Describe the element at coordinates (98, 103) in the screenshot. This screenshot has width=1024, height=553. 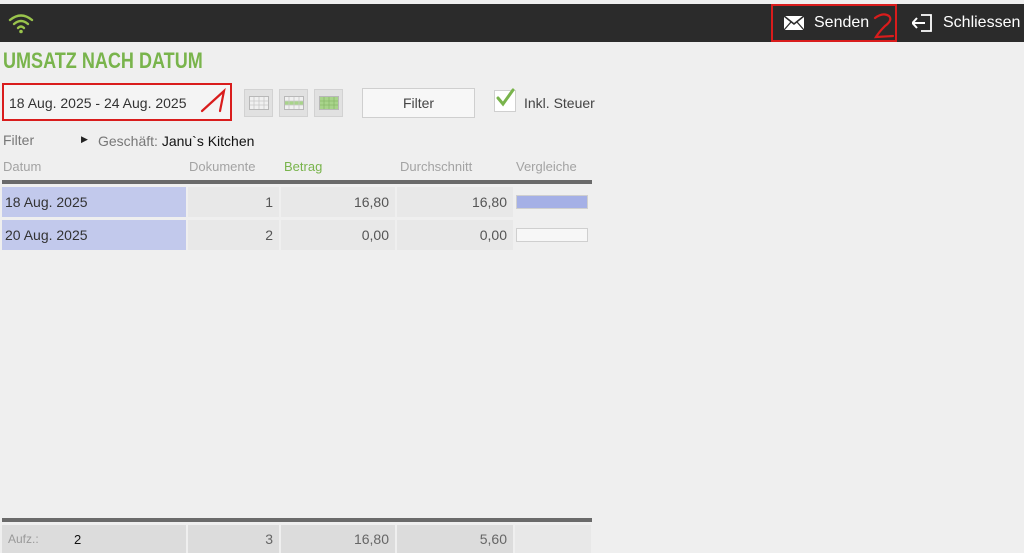
I see `date-range-text: 18 Aug. 2025 - 24 Aug. 2025` at that location.